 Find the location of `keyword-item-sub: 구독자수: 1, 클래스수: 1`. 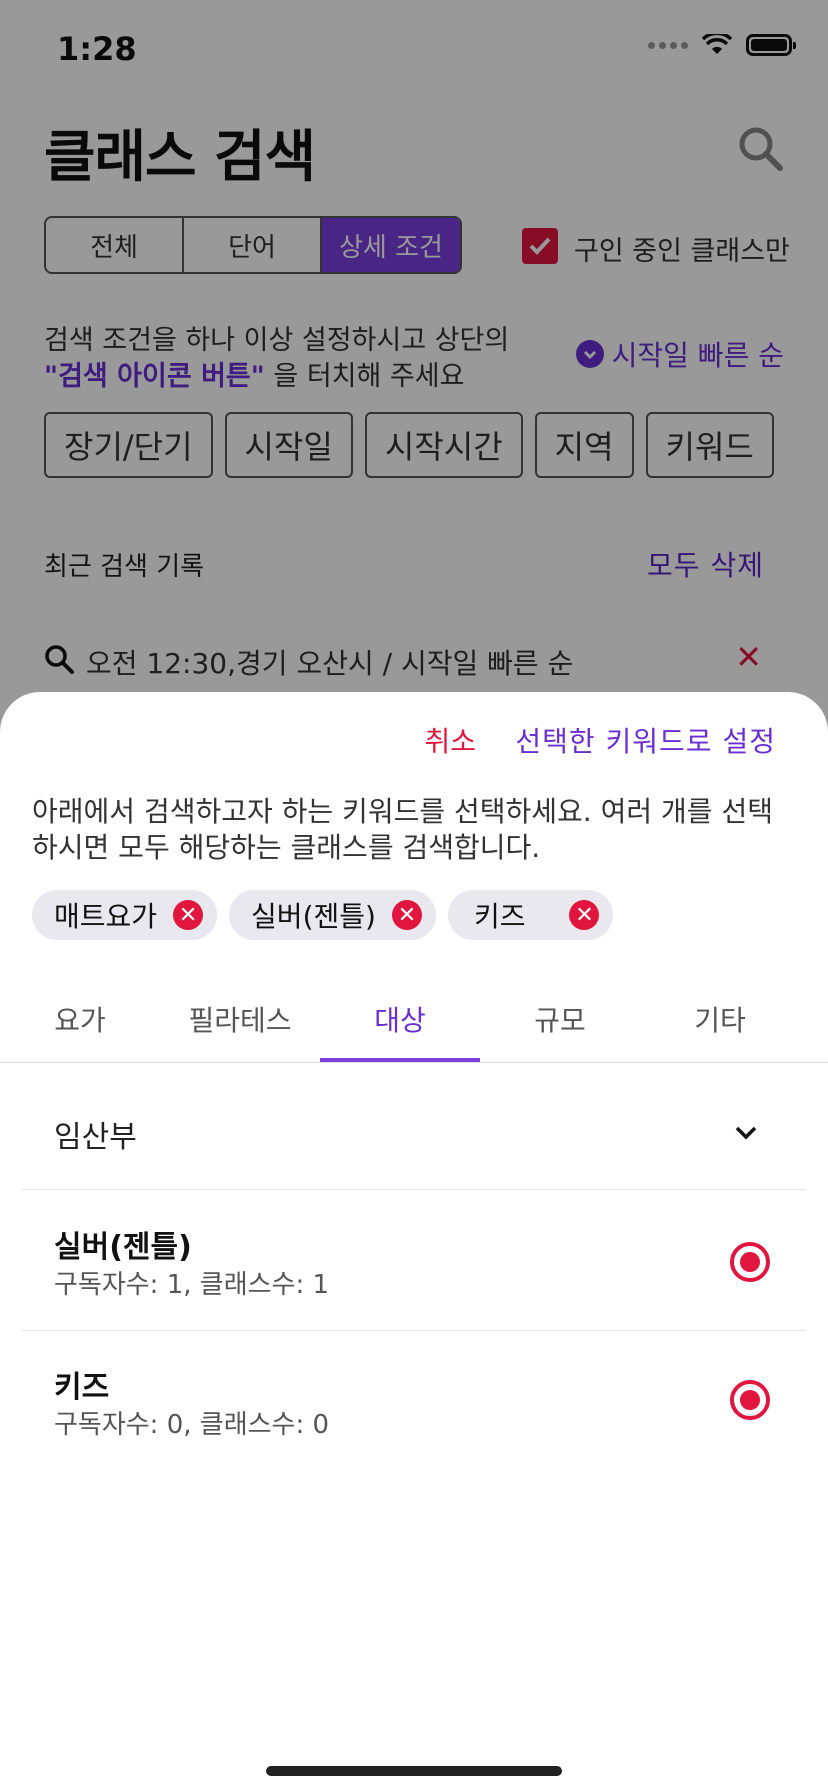

keyword-item-sub: 구독자수: 1, 클래스수: 1 is located at coordinates (192, 1285).